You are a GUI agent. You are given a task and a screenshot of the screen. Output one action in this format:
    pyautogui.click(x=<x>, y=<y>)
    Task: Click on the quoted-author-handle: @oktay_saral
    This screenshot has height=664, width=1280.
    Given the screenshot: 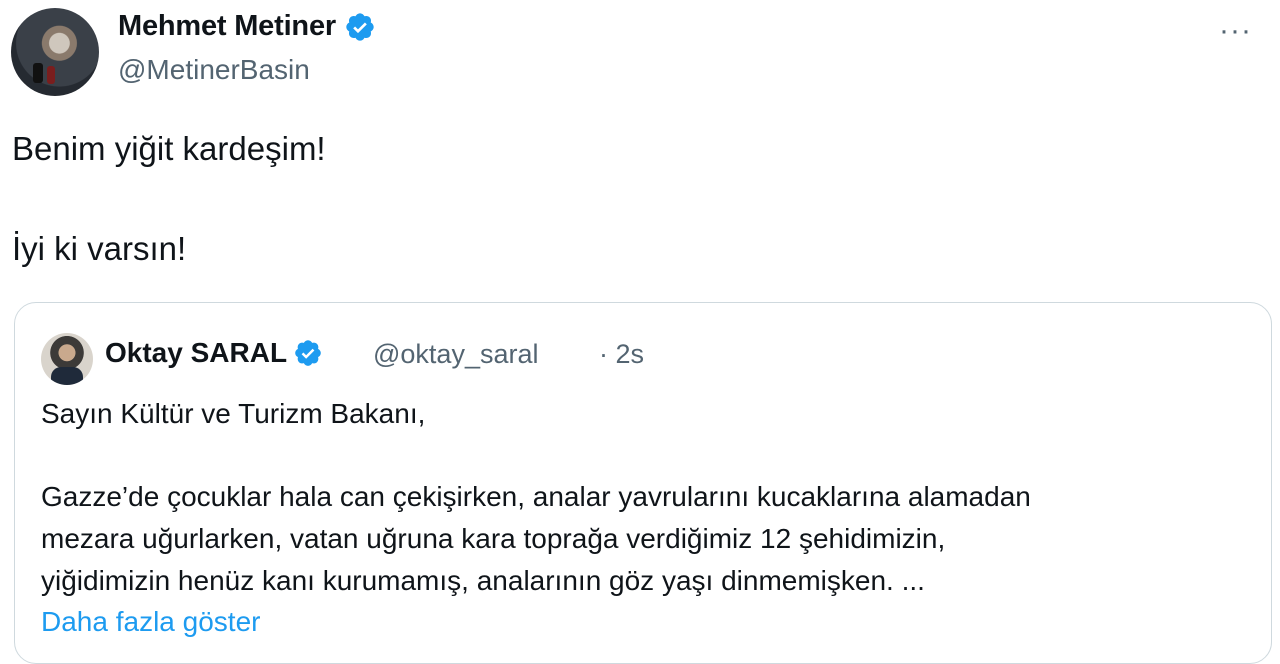 What is the action you would take?
    pyautogui.click(x=455, y=354)
    